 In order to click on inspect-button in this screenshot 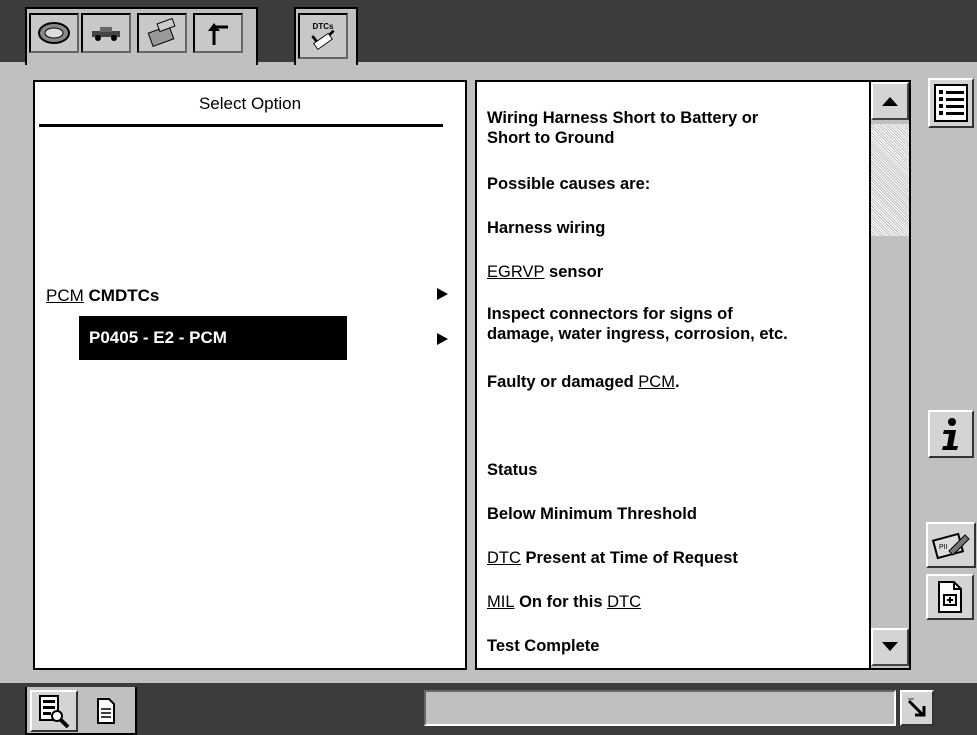, I will do `click(54, 711)`.